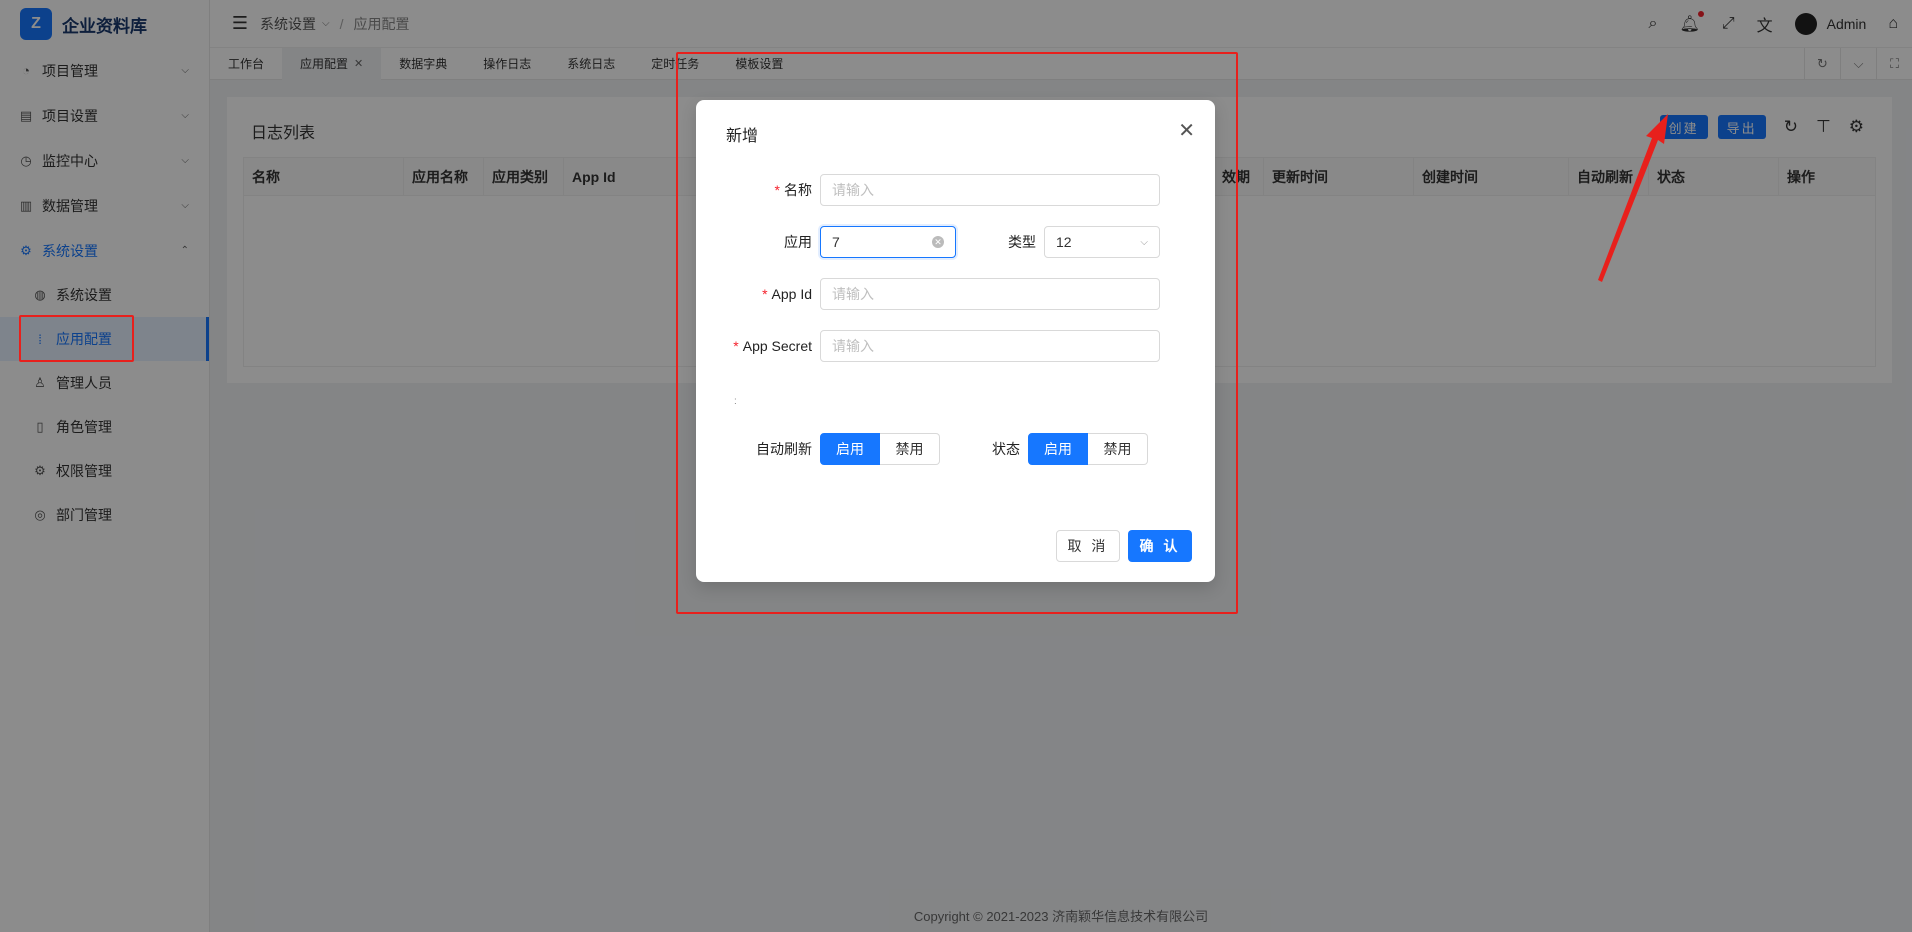  I want to click on annotation-arrow, so click(1633, 198).